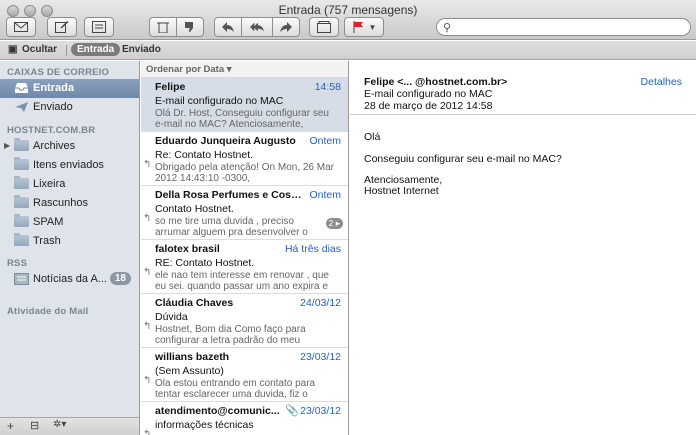 Image resolution: width=696 pixels, height=435 pixels. I want to click on reply-all-icon, so click(257, 27).